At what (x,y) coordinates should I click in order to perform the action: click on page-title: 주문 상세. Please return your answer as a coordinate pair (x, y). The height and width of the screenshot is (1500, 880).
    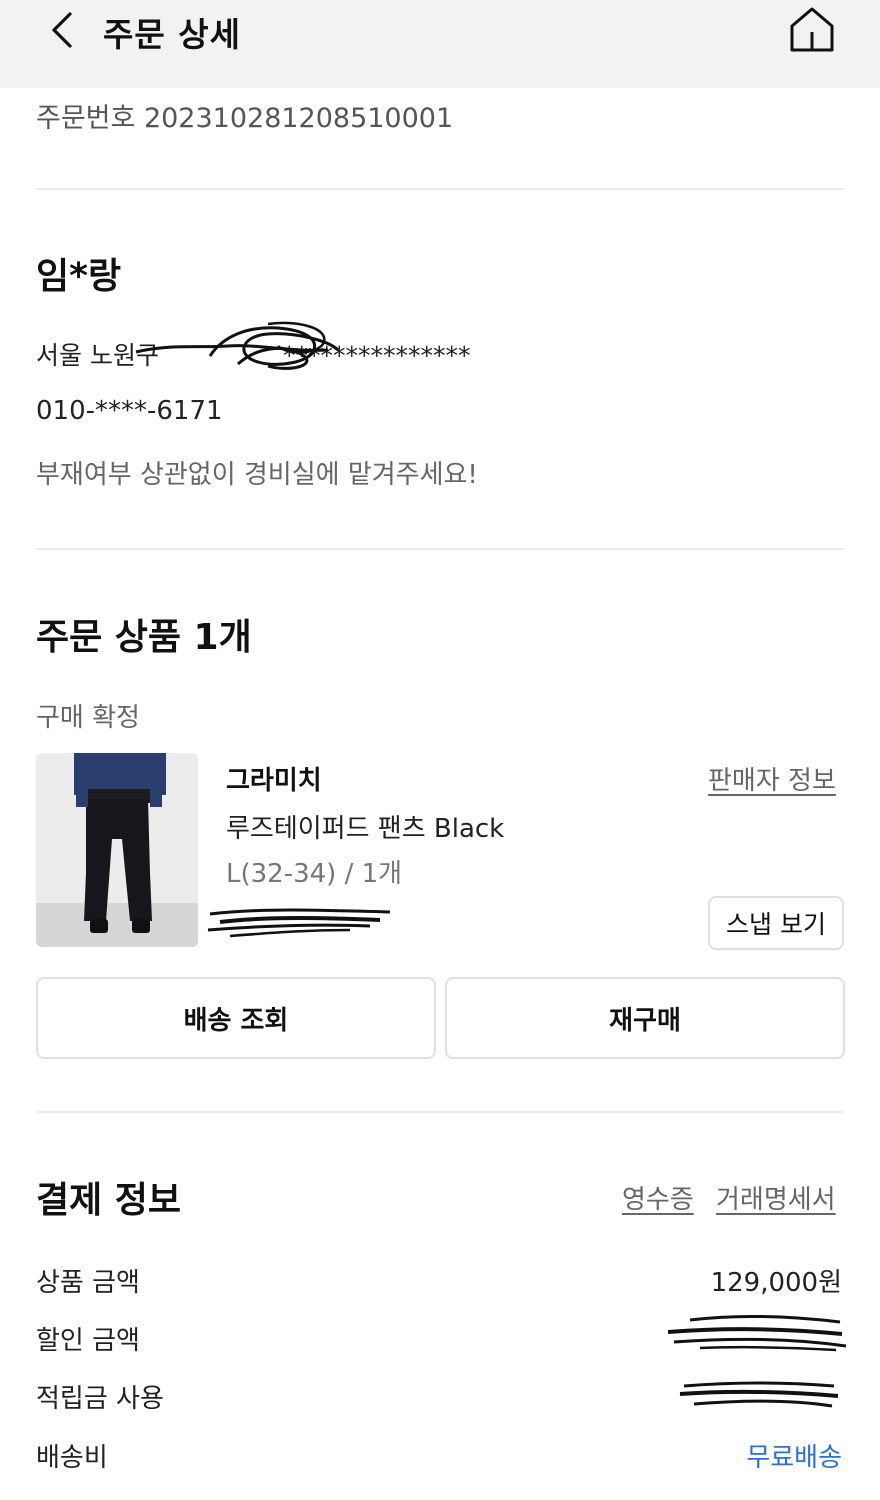
    Looking at the image, I should click on (172, 34).